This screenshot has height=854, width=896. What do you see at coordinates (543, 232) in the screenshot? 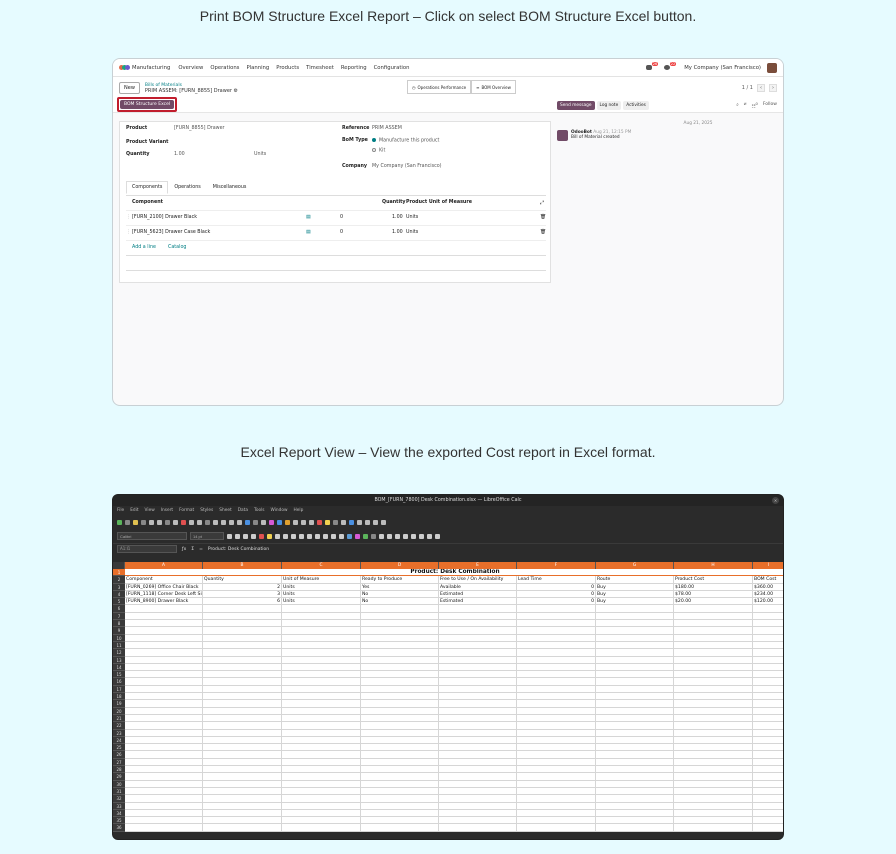
I see `delete-icon: 🗑` at bounding box center [543, 232].